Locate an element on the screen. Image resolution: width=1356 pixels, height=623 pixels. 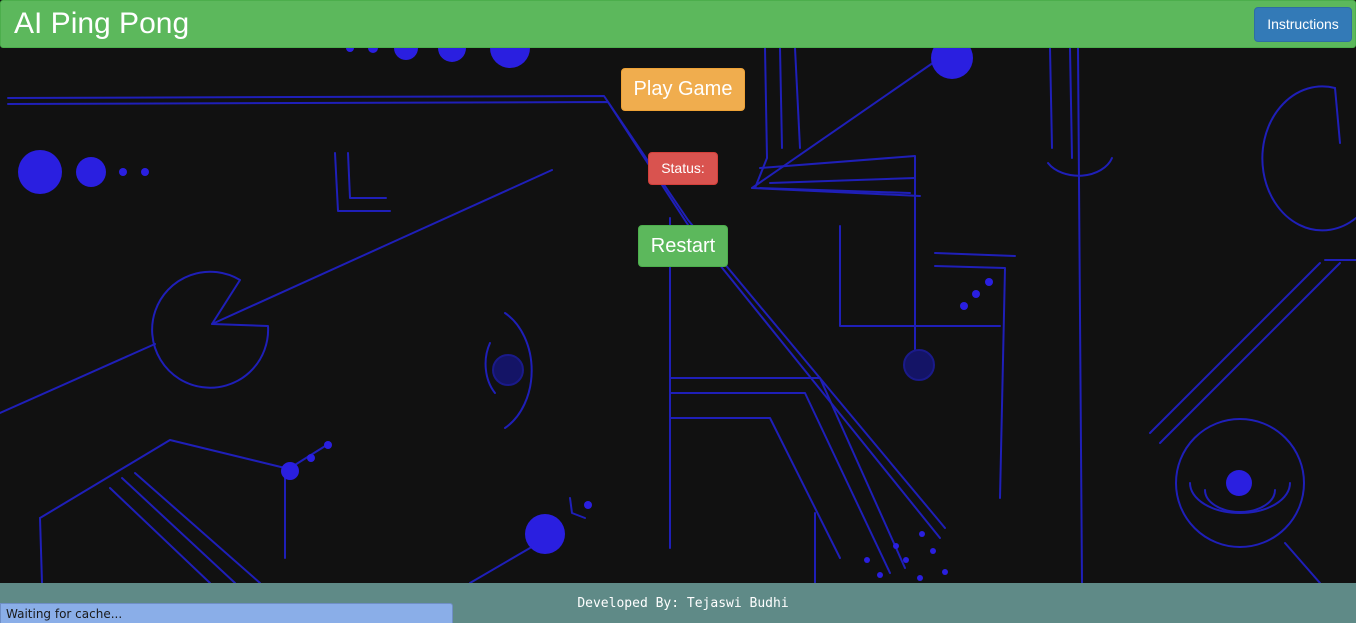
navbar: AI Ping Pong Instructions is located at coordinates (678, 24).